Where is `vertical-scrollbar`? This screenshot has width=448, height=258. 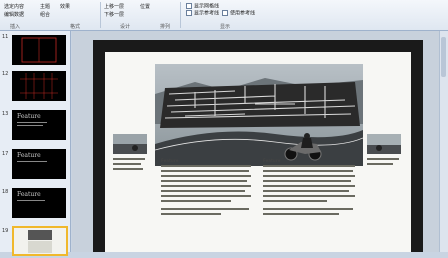 vertical-scrollbar is located at coordinates (443, 141).